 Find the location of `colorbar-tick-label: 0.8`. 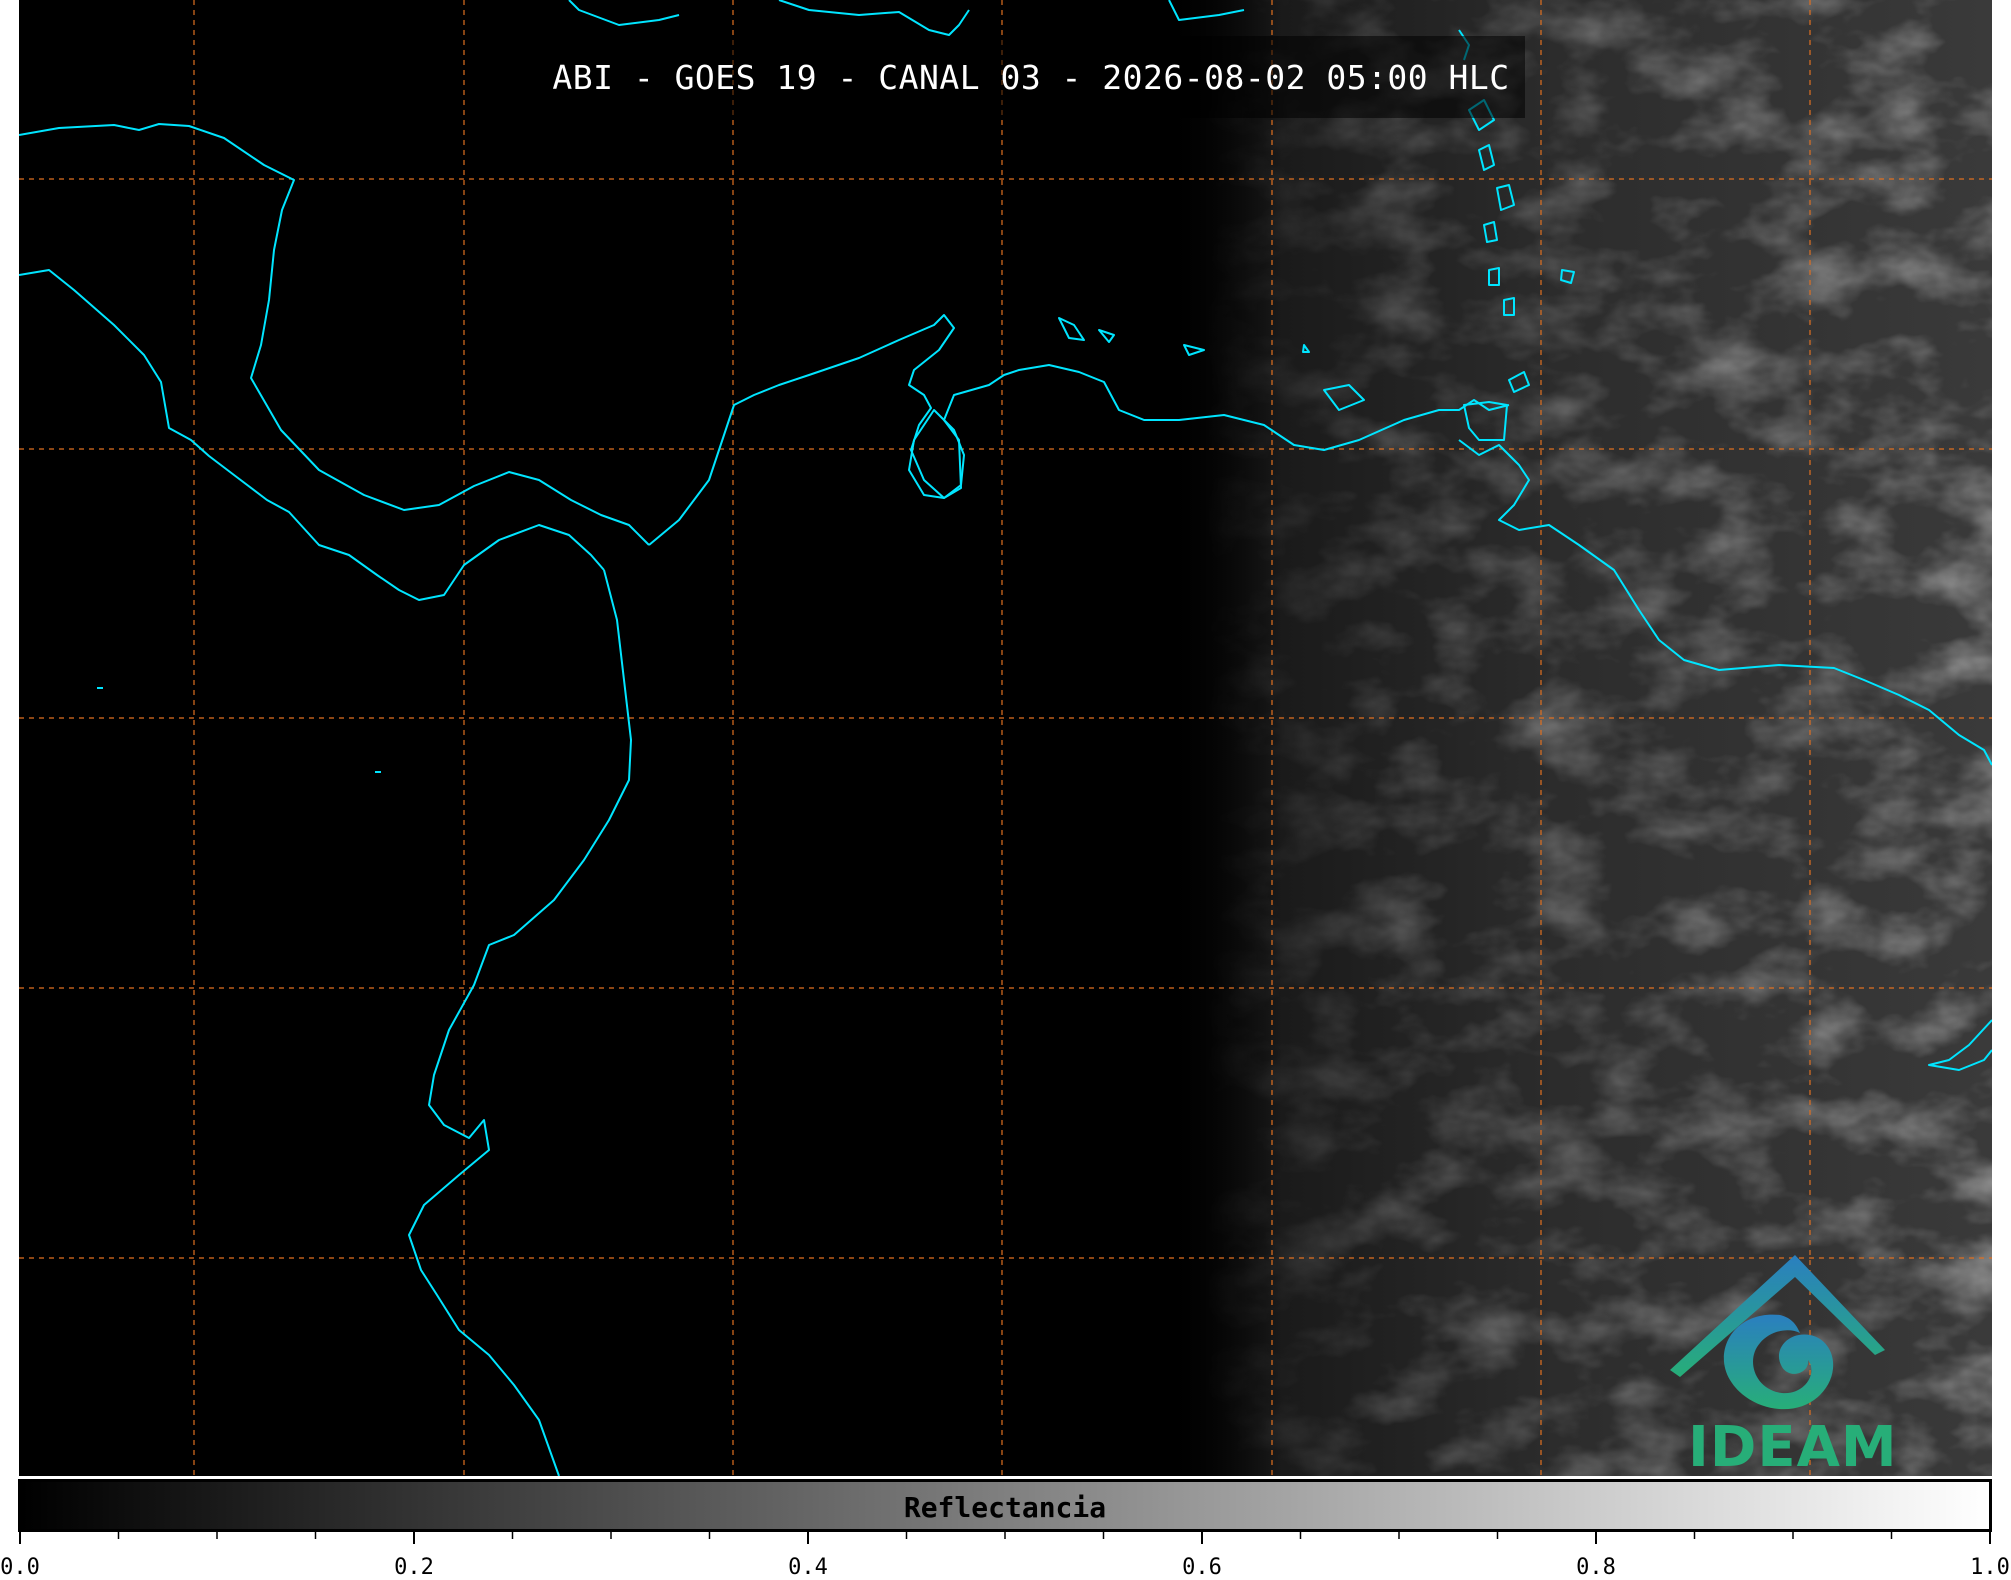

colorbar-tick-label: 0.8 is located at coordinates (1596, 1567).